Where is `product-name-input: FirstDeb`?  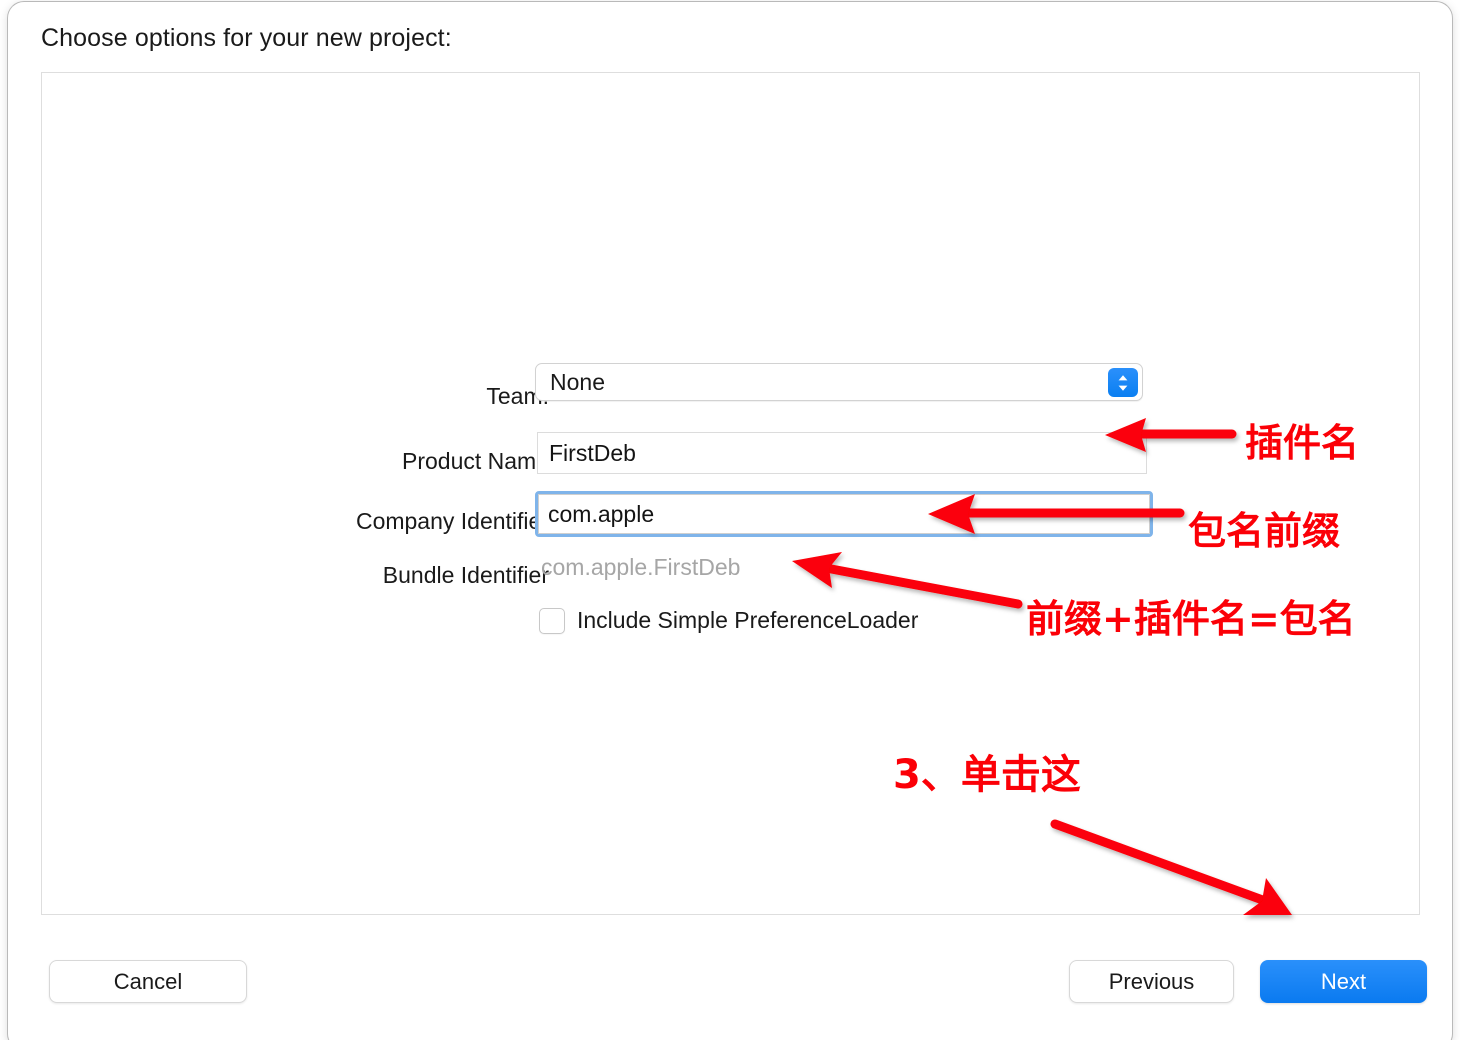
product-name-input: FirstDeb is located at coordinates (842, 453).